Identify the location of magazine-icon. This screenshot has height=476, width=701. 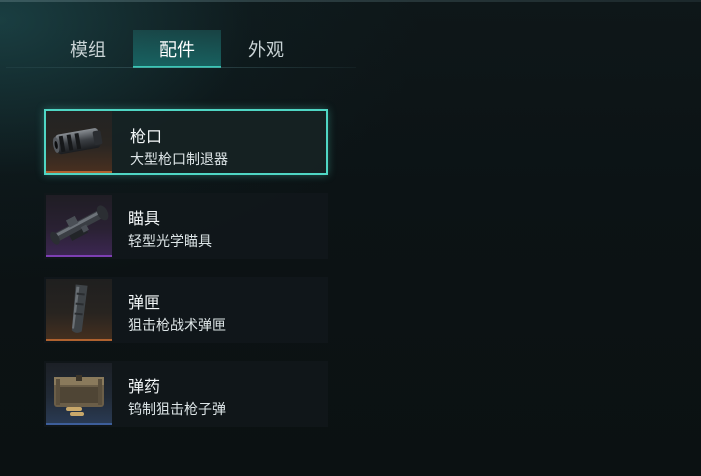
(79, 308).